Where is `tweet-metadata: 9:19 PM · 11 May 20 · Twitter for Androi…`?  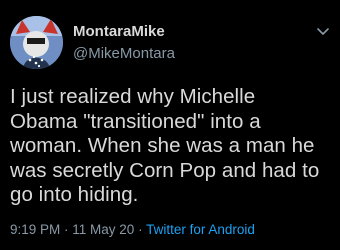 tweet-metadata: 9:19 PM · 11 May 20 · Twitter for Androi… is located at coordinates (132, 230).